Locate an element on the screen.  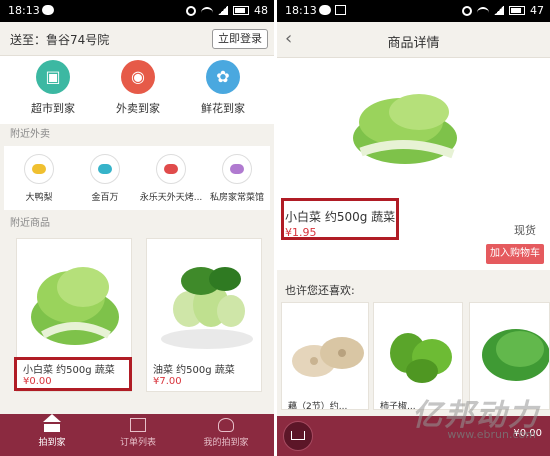
category-label: 超市到家 is located at coordinates (53, 108).